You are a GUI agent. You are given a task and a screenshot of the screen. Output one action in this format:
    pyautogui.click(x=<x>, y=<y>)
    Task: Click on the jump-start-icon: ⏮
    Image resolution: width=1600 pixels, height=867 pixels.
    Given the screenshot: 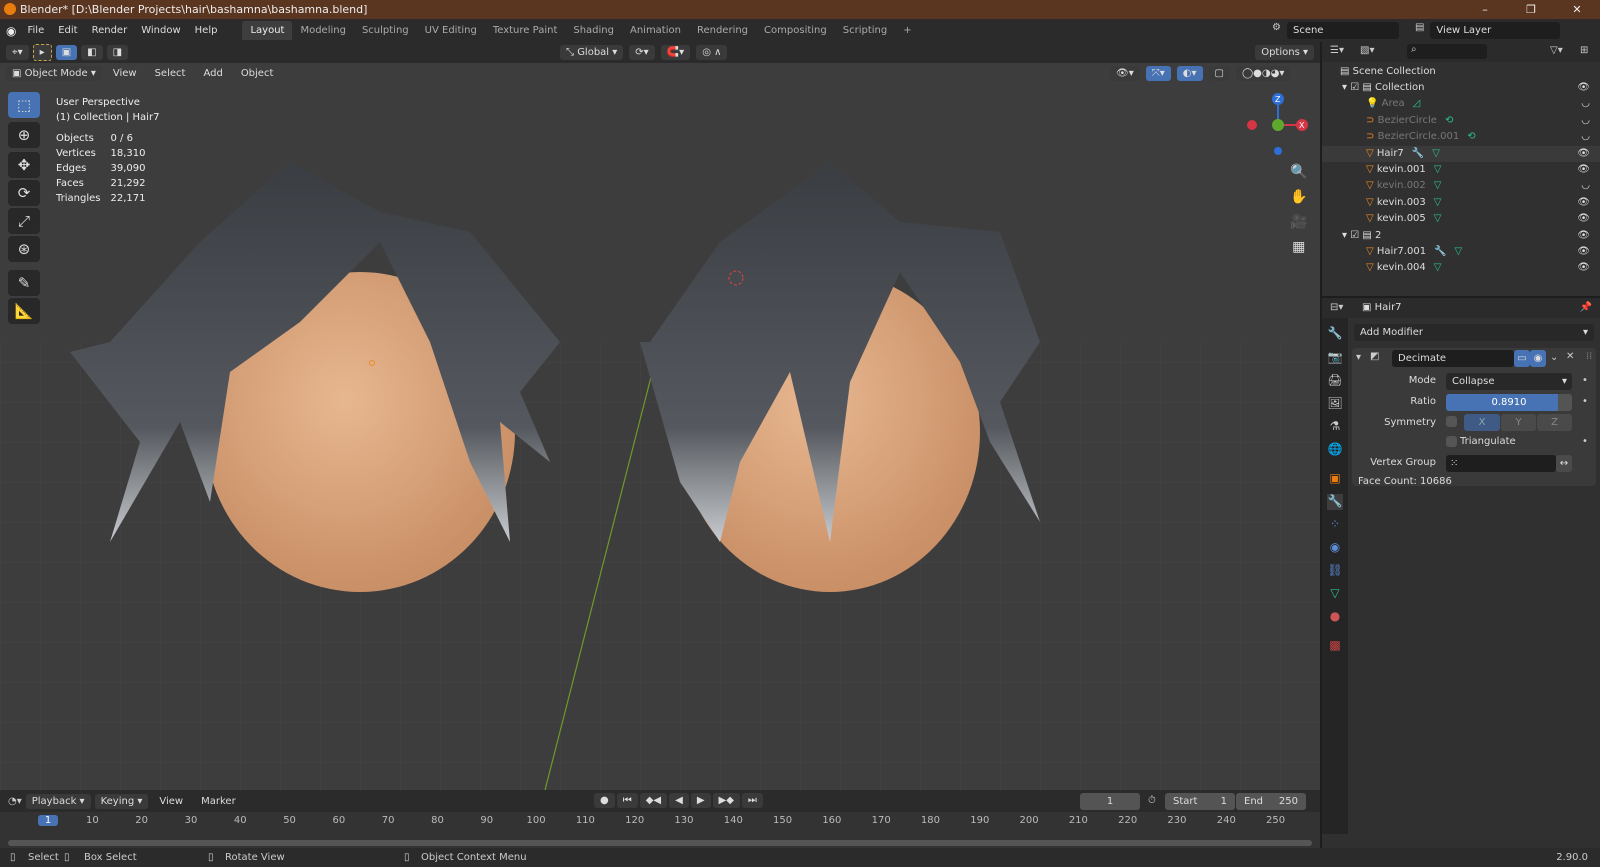 What is the action you would take?
    pyautogui.click(x=627, y=800)
    